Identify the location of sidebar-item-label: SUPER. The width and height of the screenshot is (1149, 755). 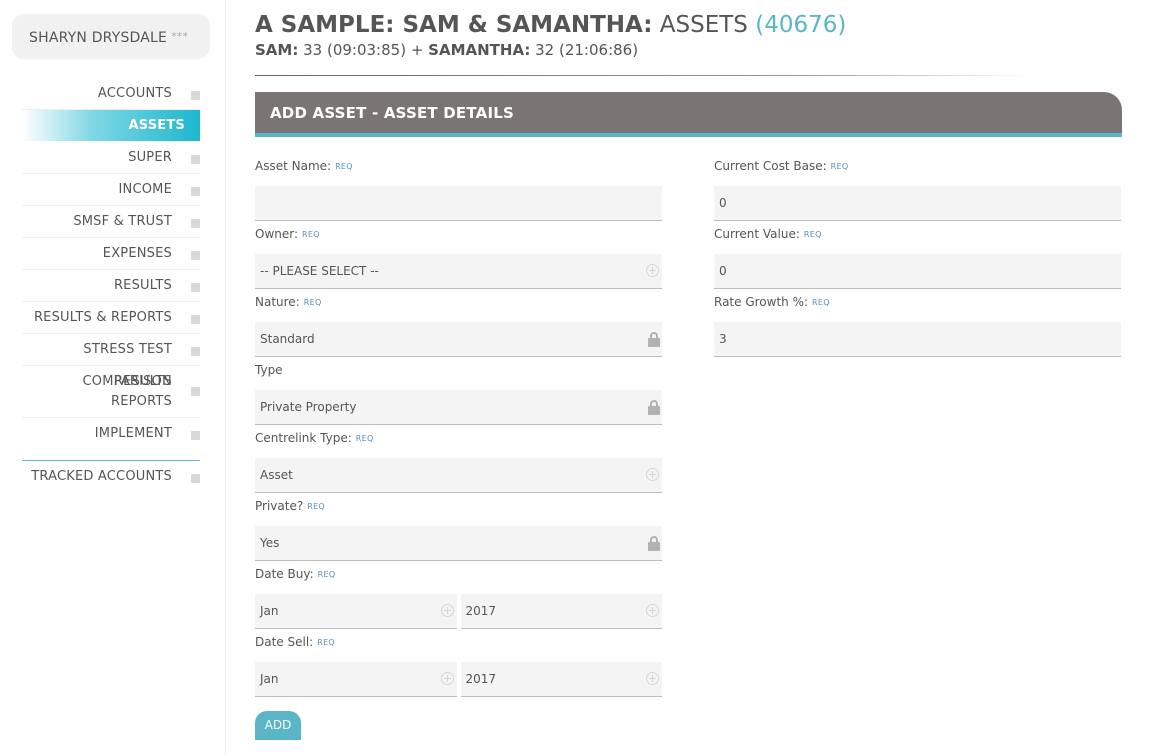
(150, 157).